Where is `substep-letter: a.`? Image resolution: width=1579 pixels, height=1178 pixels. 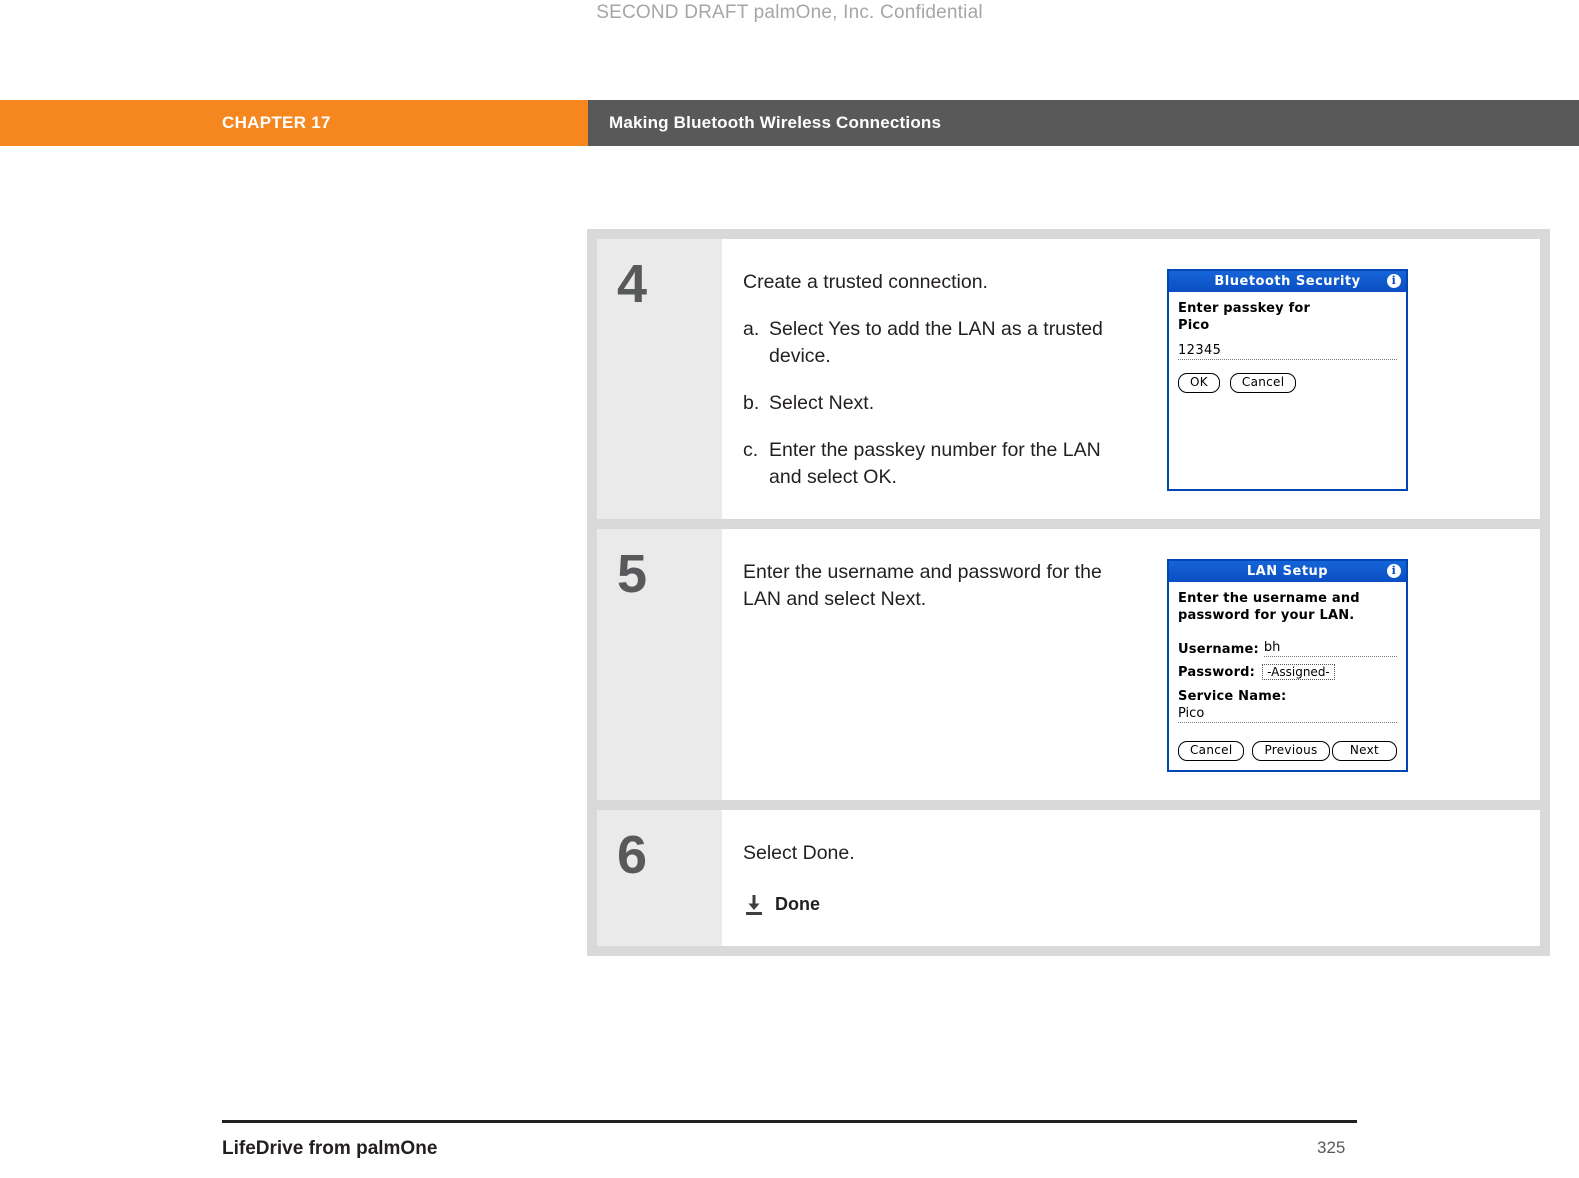 substep-letter: a. is located at coordinates (751, 329).